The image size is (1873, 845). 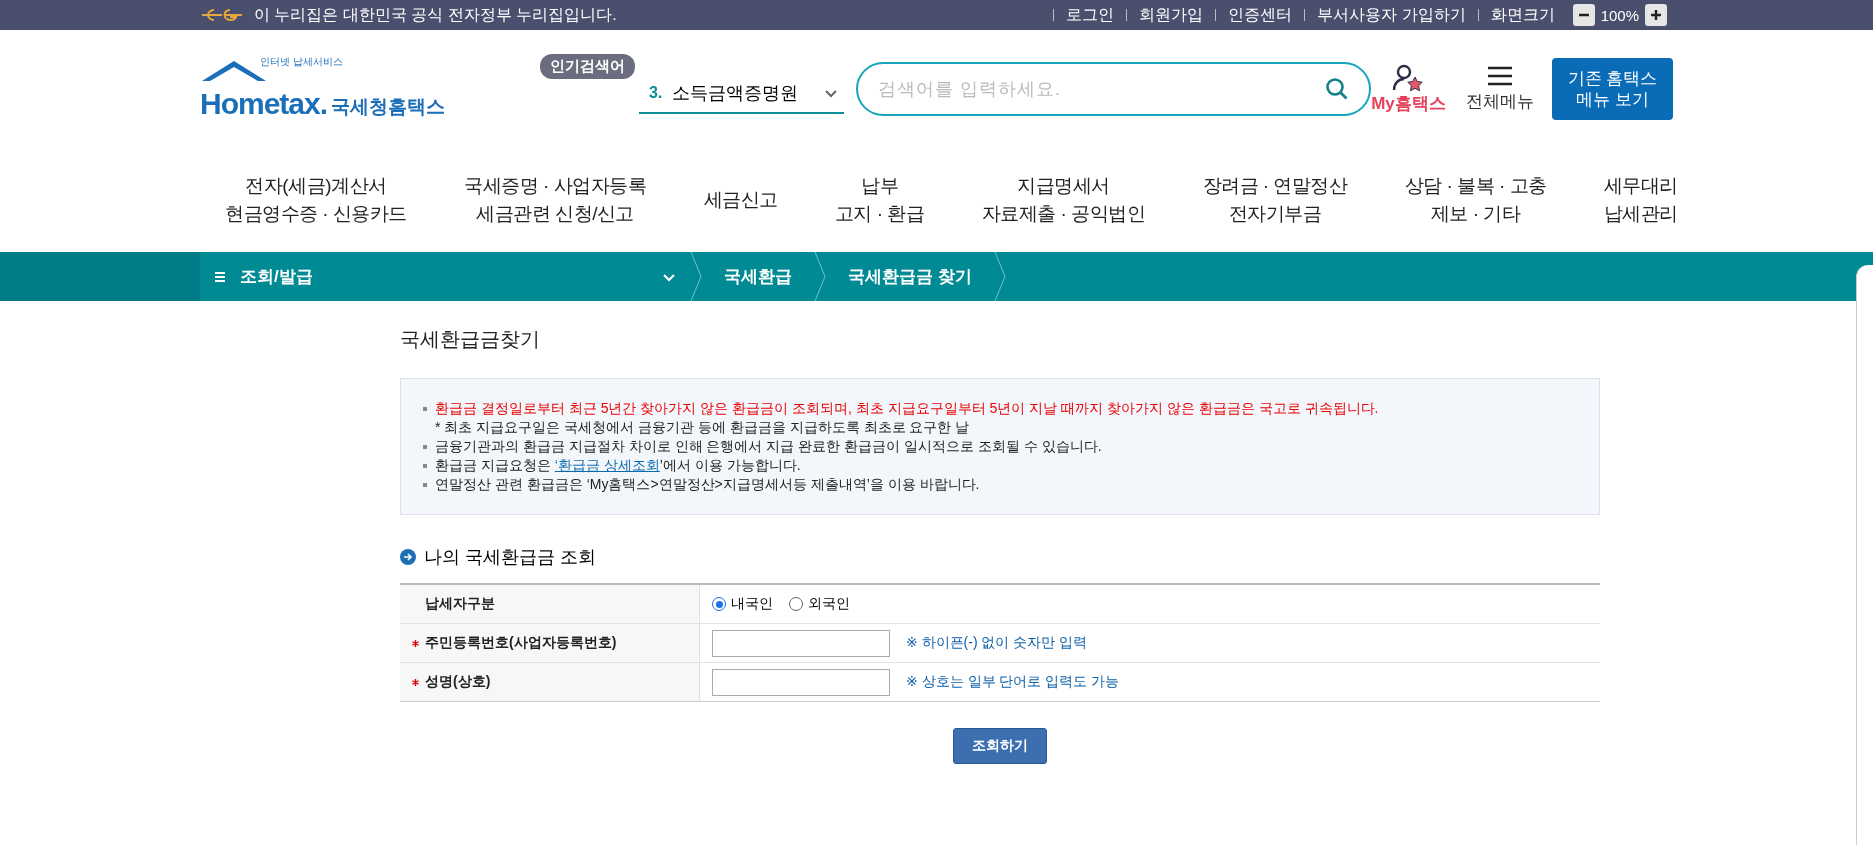 What do you see at coordinates (1013, 682) in the screenshot?
I see `input-hint: ※ 상호는 일부 단어로 입력도 가능` at bounding box center [1013, 682].